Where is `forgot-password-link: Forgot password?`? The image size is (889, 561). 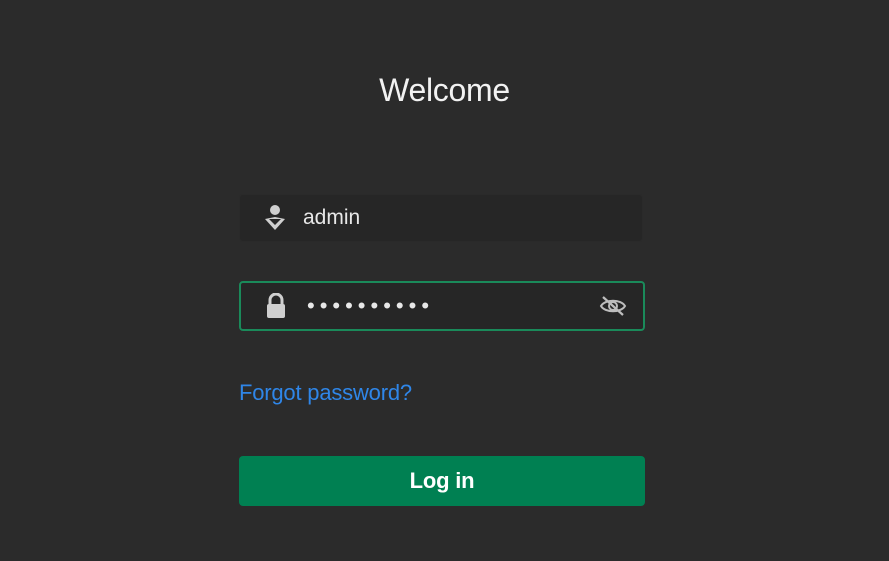 forgot-password-link: Forgot password? is located at coordinates (325, 393).